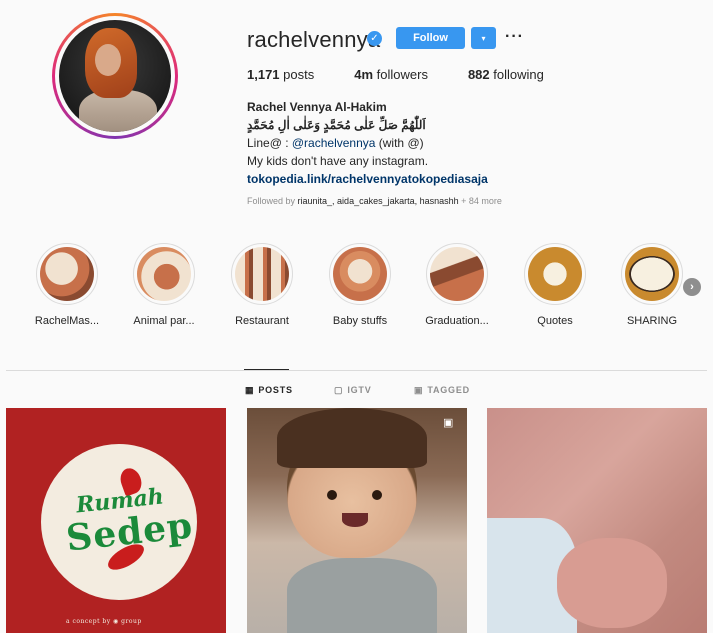 Image resolution: width=713 pixels, height=633 pixels. I want to click on tab-igtv: ▢ IGTV, so click(353, 390).